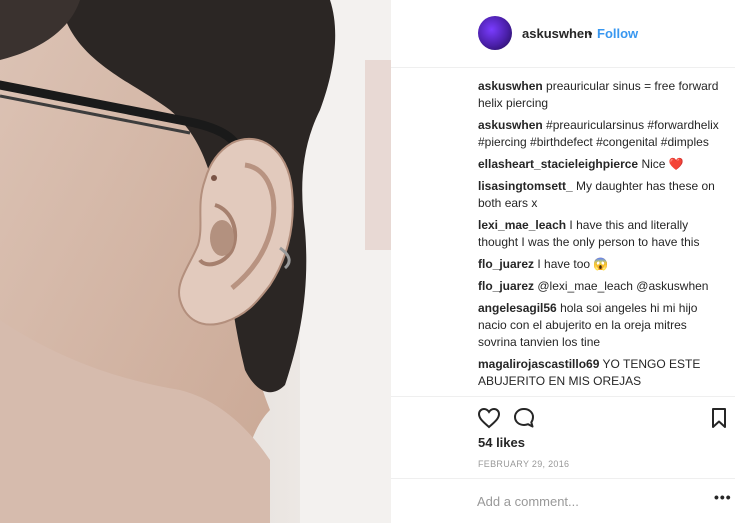  What do you see at coordinates (662, 164) in the screenshot?
I see `comment-text: Nice ❤️` at bounding box center [662, 164].